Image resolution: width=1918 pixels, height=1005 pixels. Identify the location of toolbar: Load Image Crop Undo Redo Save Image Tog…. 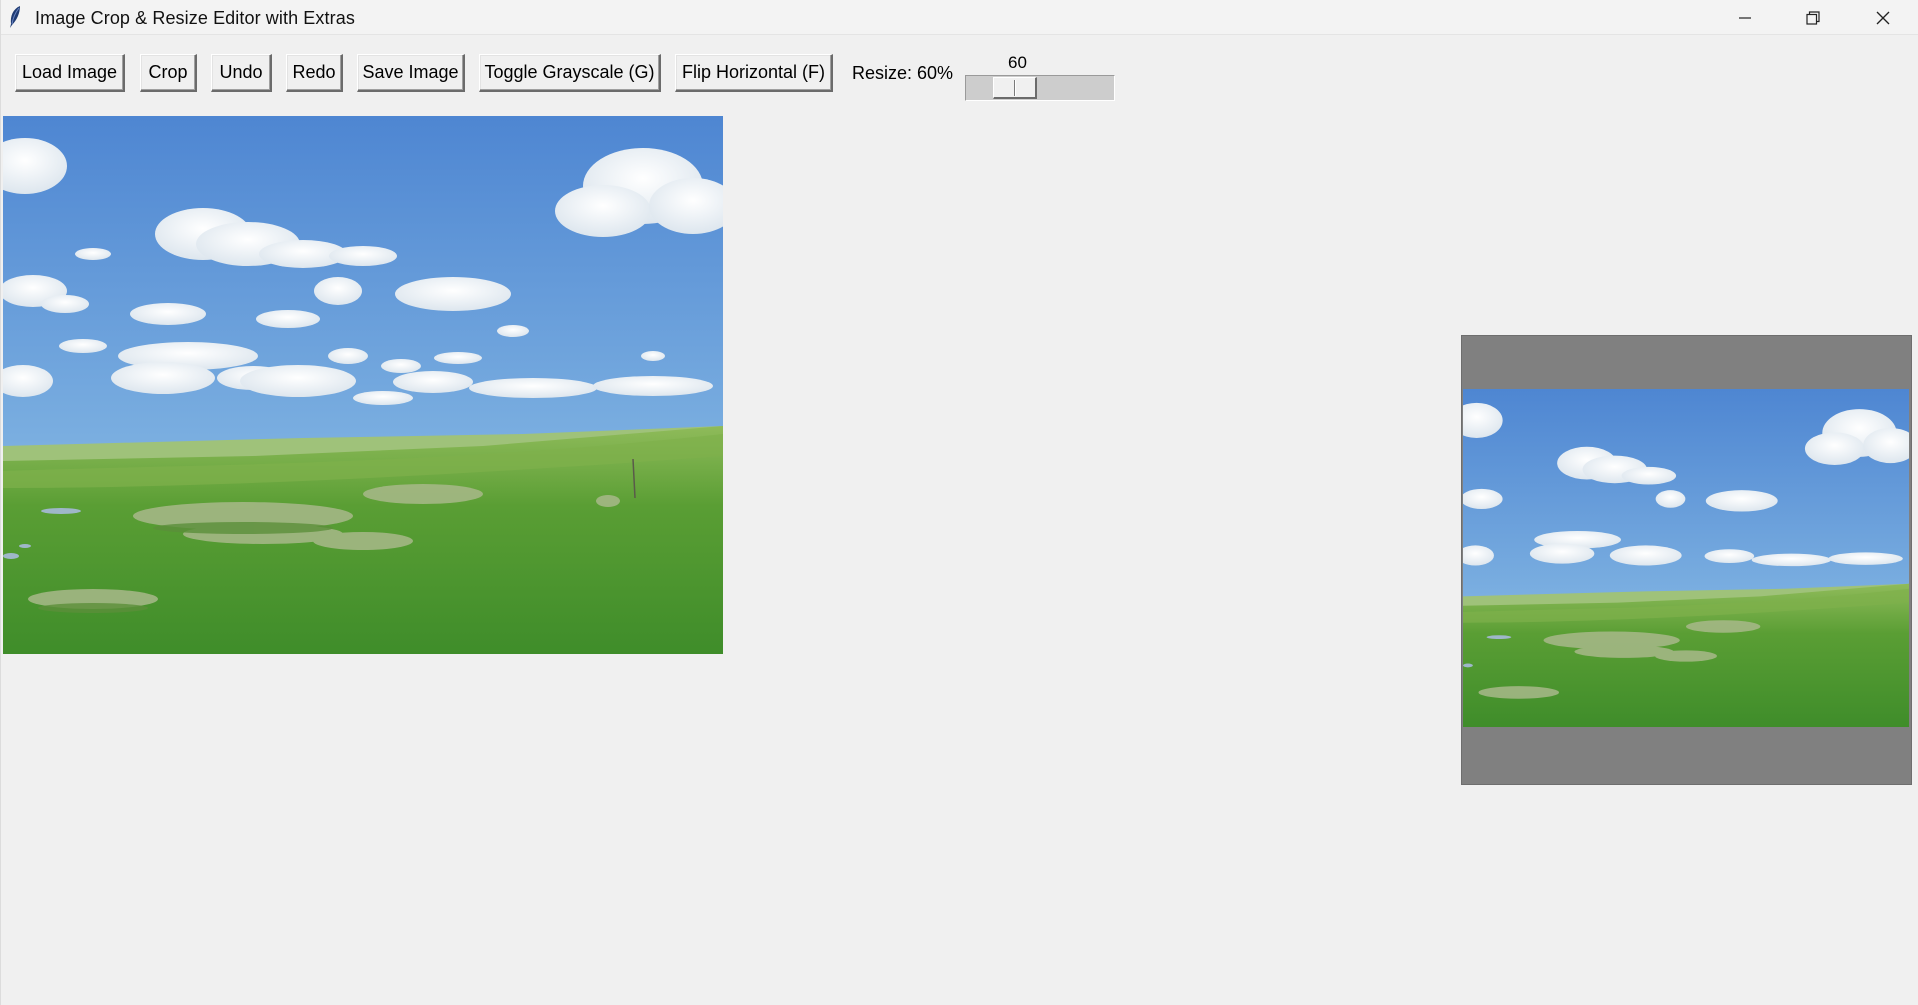
(959, 77).